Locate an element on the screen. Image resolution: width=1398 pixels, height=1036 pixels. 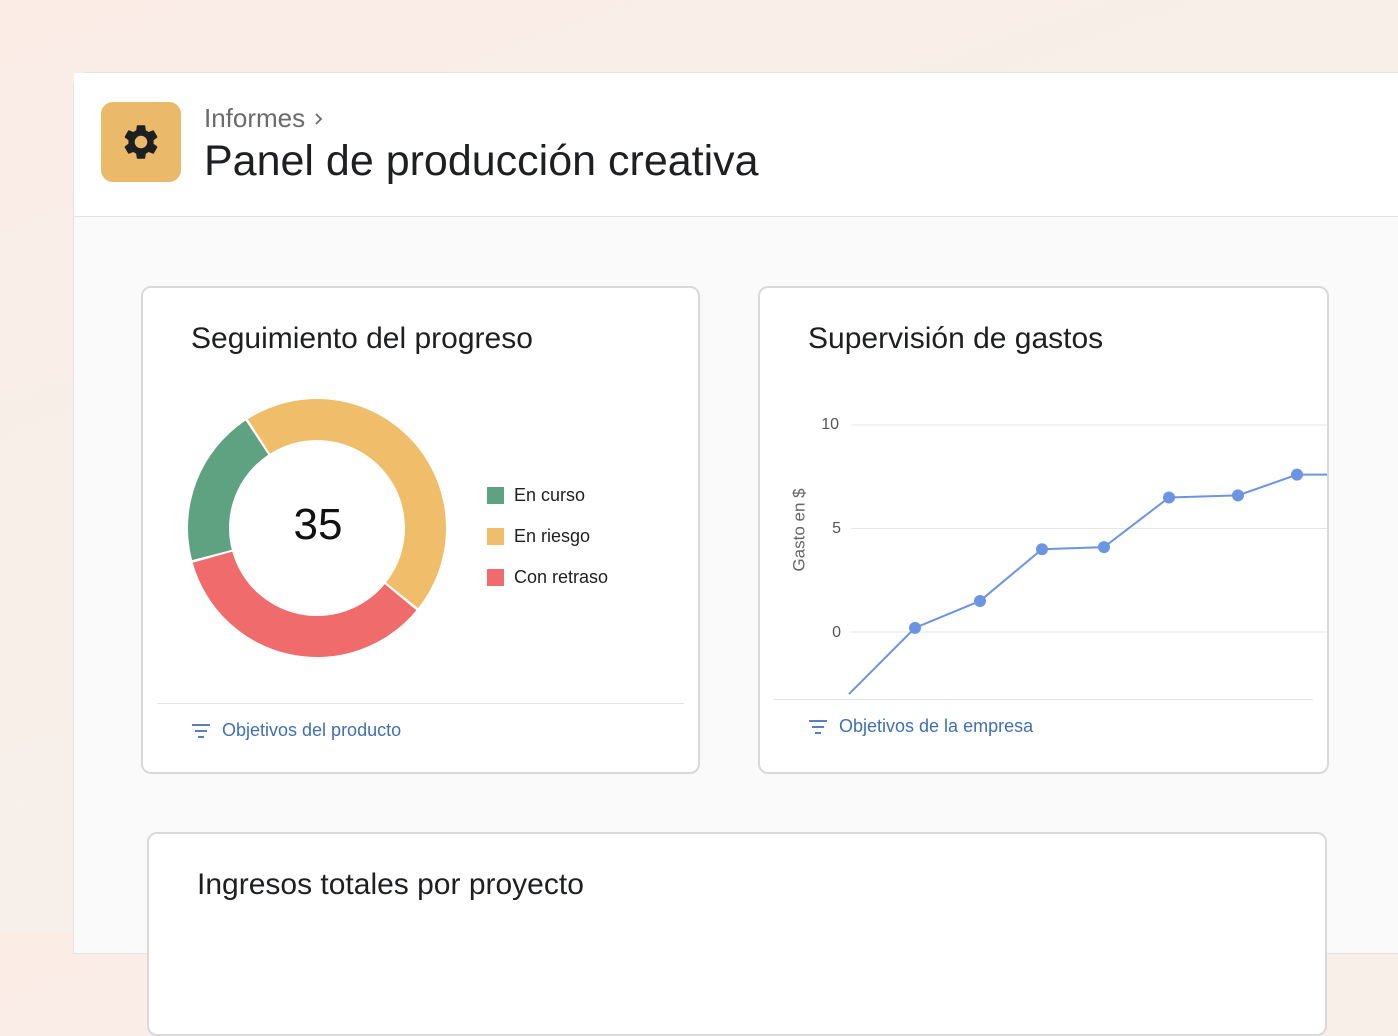
card-title: Seguimiento del progreso is located at coordinates (362, 338).